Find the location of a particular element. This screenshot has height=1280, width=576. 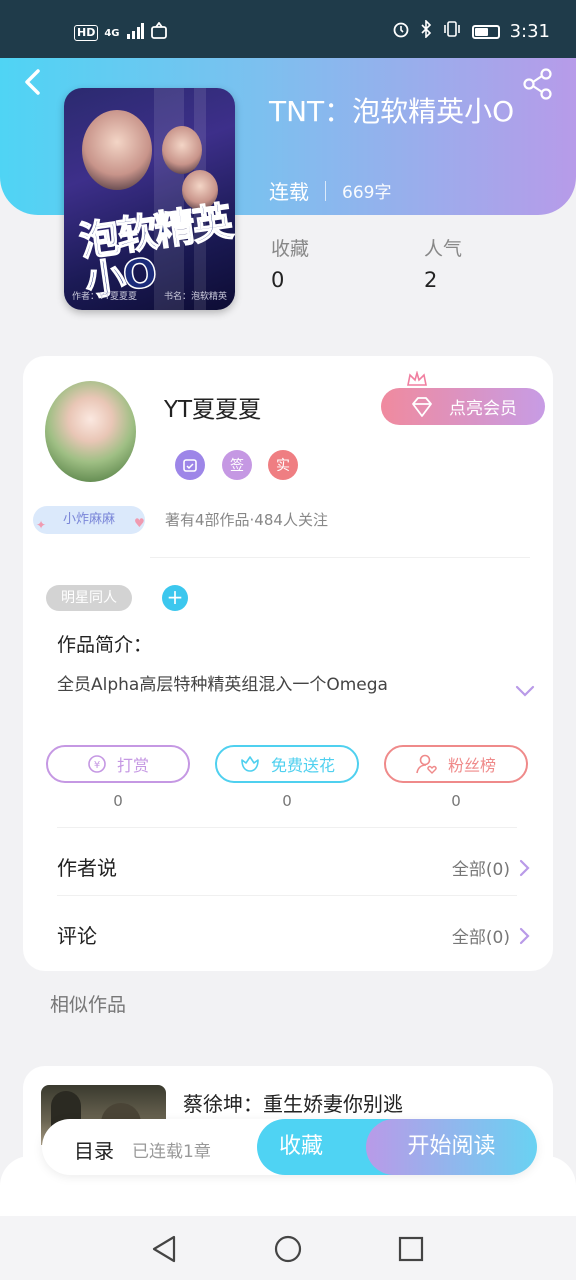

start-reading-button: 开始阅读 is located at coordinates (451, 1147).